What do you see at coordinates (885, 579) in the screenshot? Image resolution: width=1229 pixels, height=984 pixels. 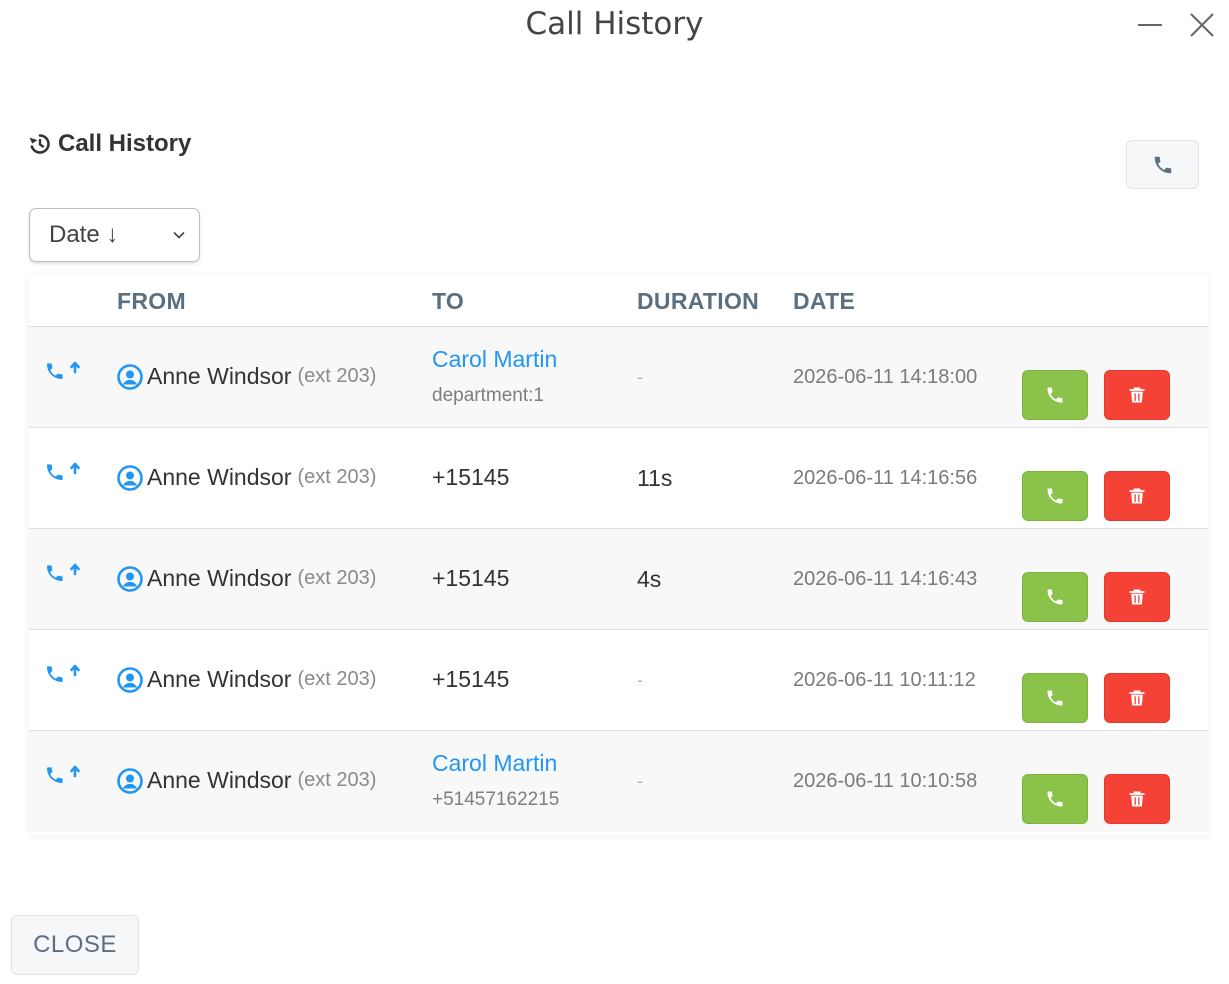 I see `date: 2026-06-11 14:16:43` at bounding box center [885, 579].